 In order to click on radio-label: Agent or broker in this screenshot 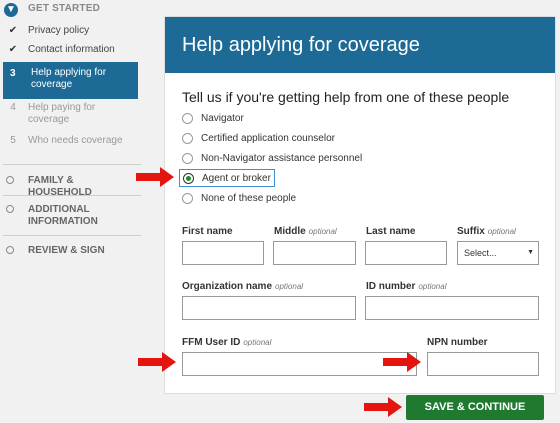, I will do `click(236, 178)`.